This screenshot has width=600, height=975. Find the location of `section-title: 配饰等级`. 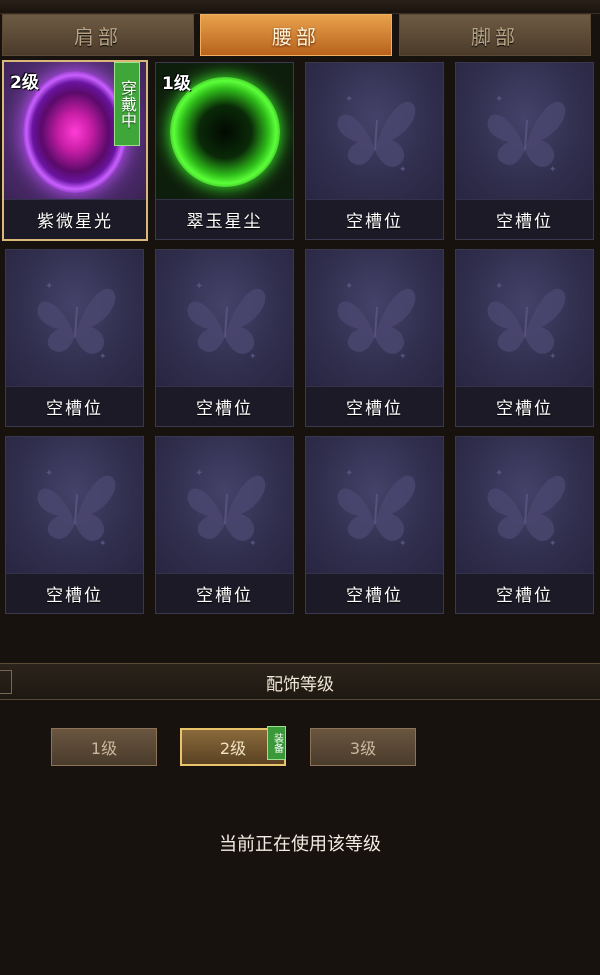

section-title: 配饰等级 is located at coordinates (300, 685).